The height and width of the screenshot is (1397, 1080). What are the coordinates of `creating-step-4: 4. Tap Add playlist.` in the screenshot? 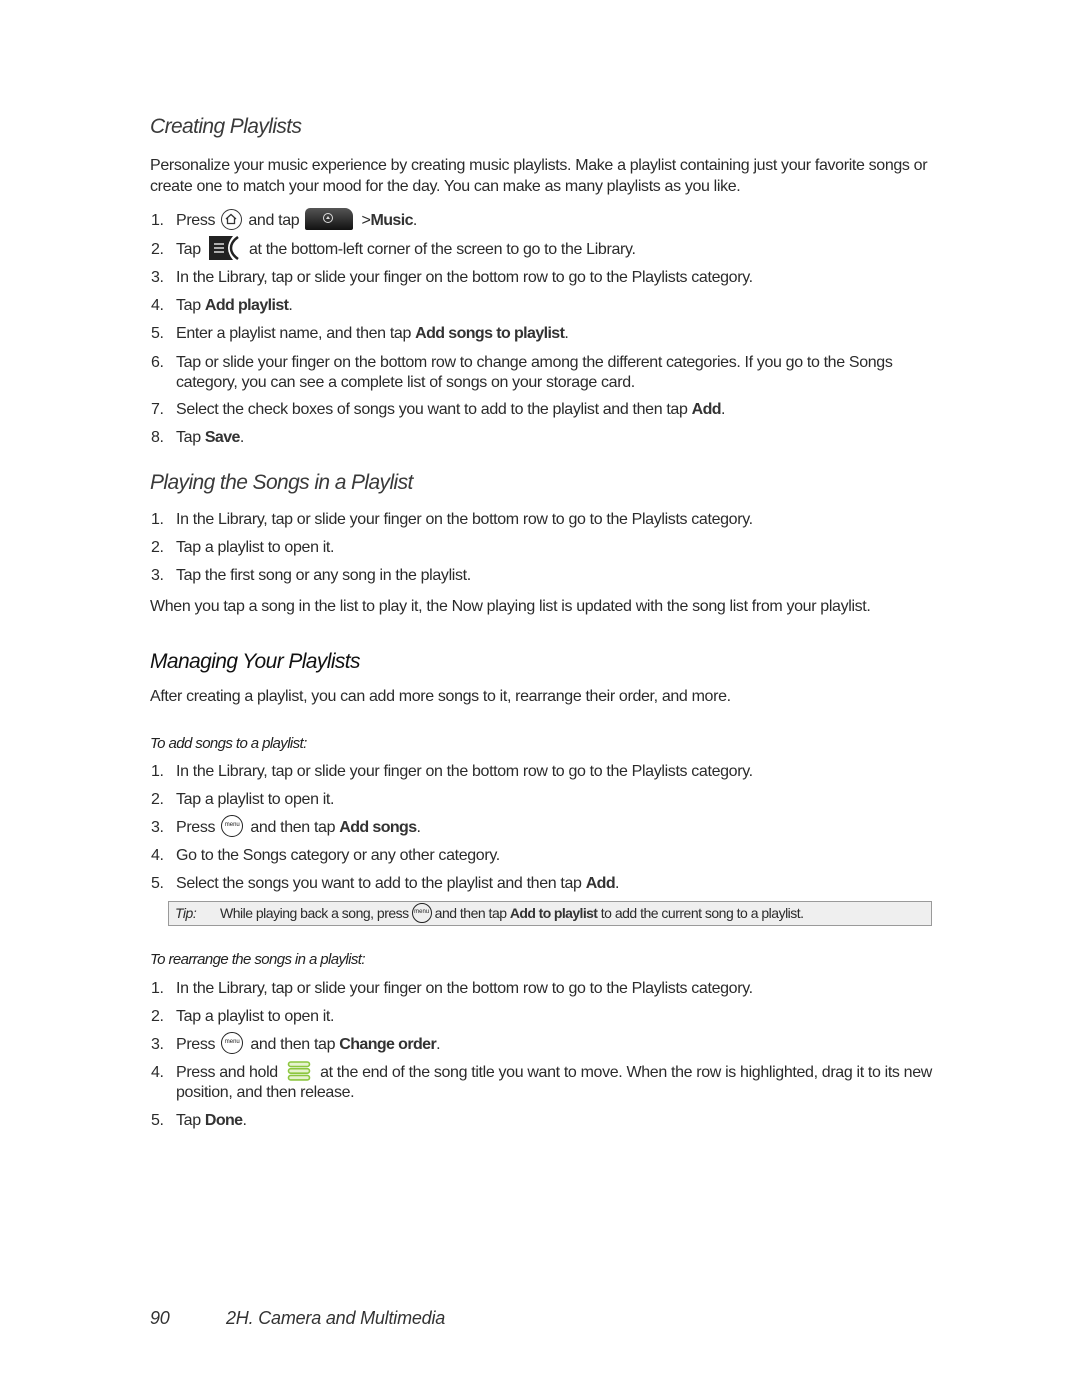 It's located at (222, 305).